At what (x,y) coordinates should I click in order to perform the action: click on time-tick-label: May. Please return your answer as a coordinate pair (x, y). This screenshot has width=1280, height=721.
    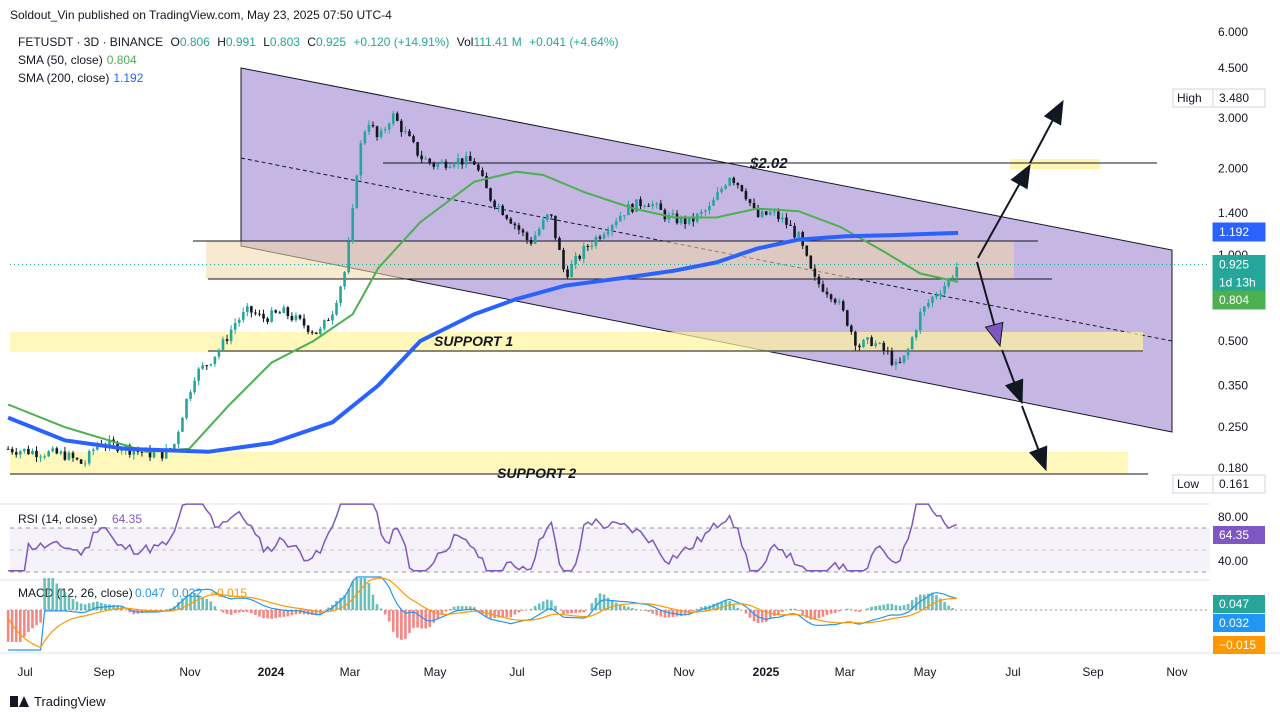
    Looking at the image, I should click on (925, 672).